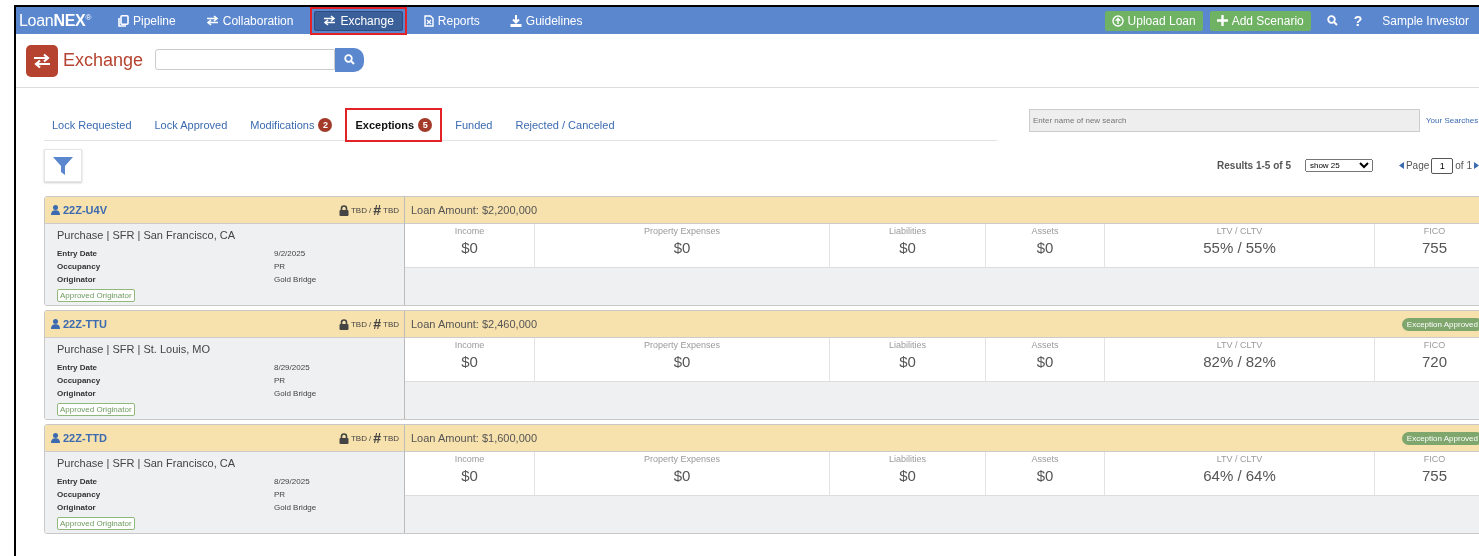 The height and width of the screenshot is (556, 1479). Describe the element at coordinates (1117, 20) in the screenshot. I see `upload-icon` at that location.